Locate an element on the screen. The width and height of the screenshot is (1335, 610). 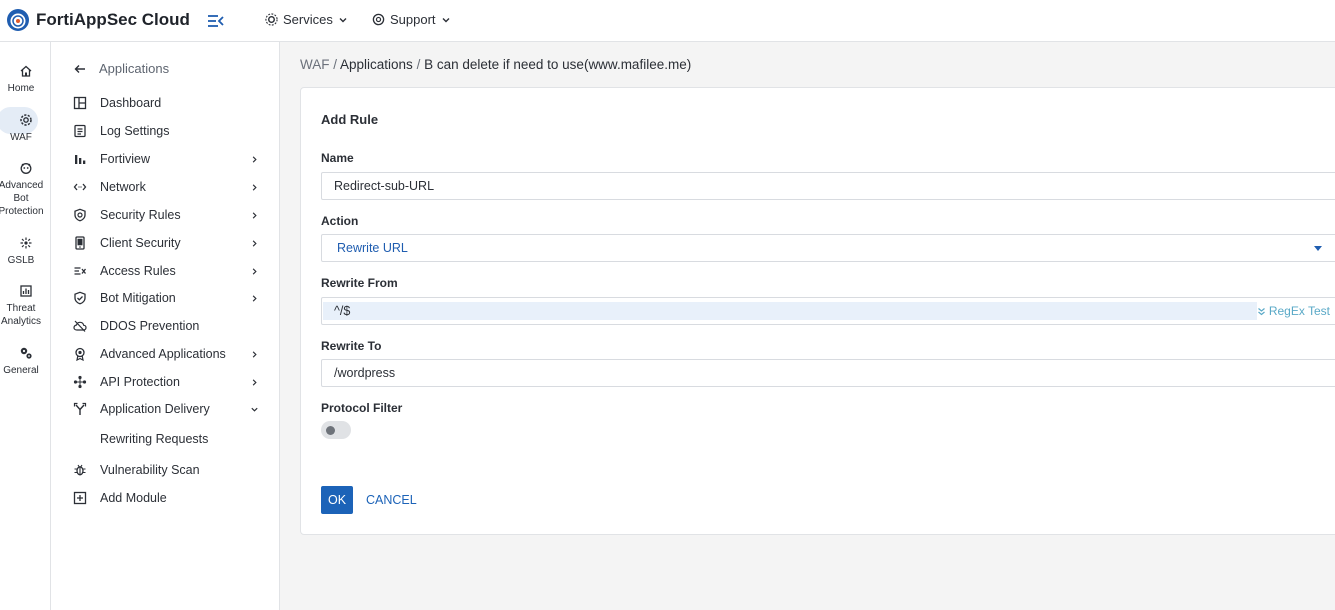
bug-icon is located at coordinates (80, 470).